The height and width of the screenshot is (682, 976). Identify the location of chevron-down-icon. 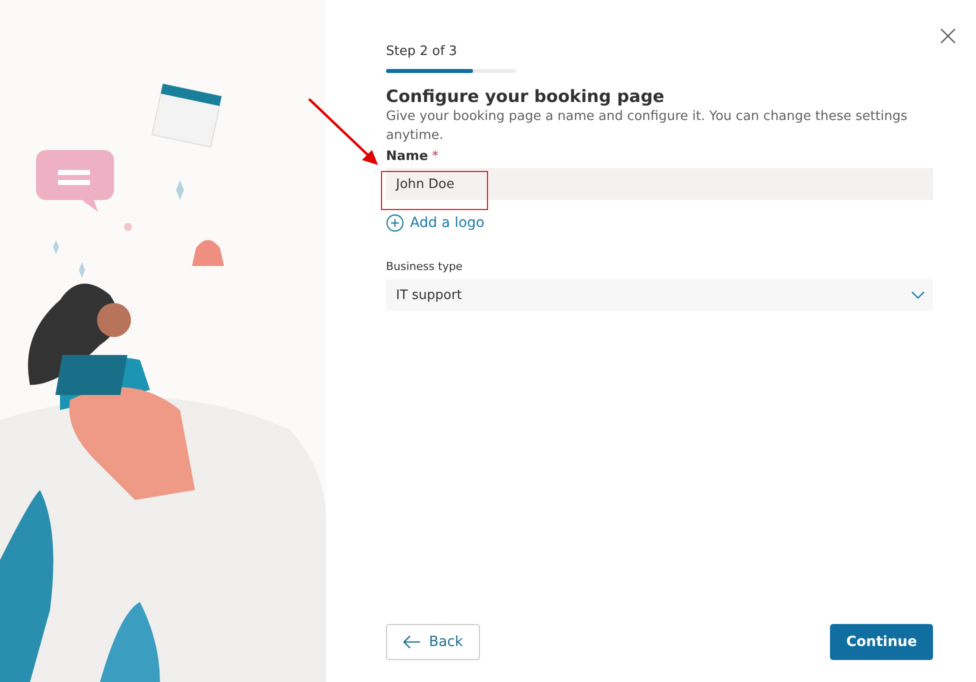
(918, 295).